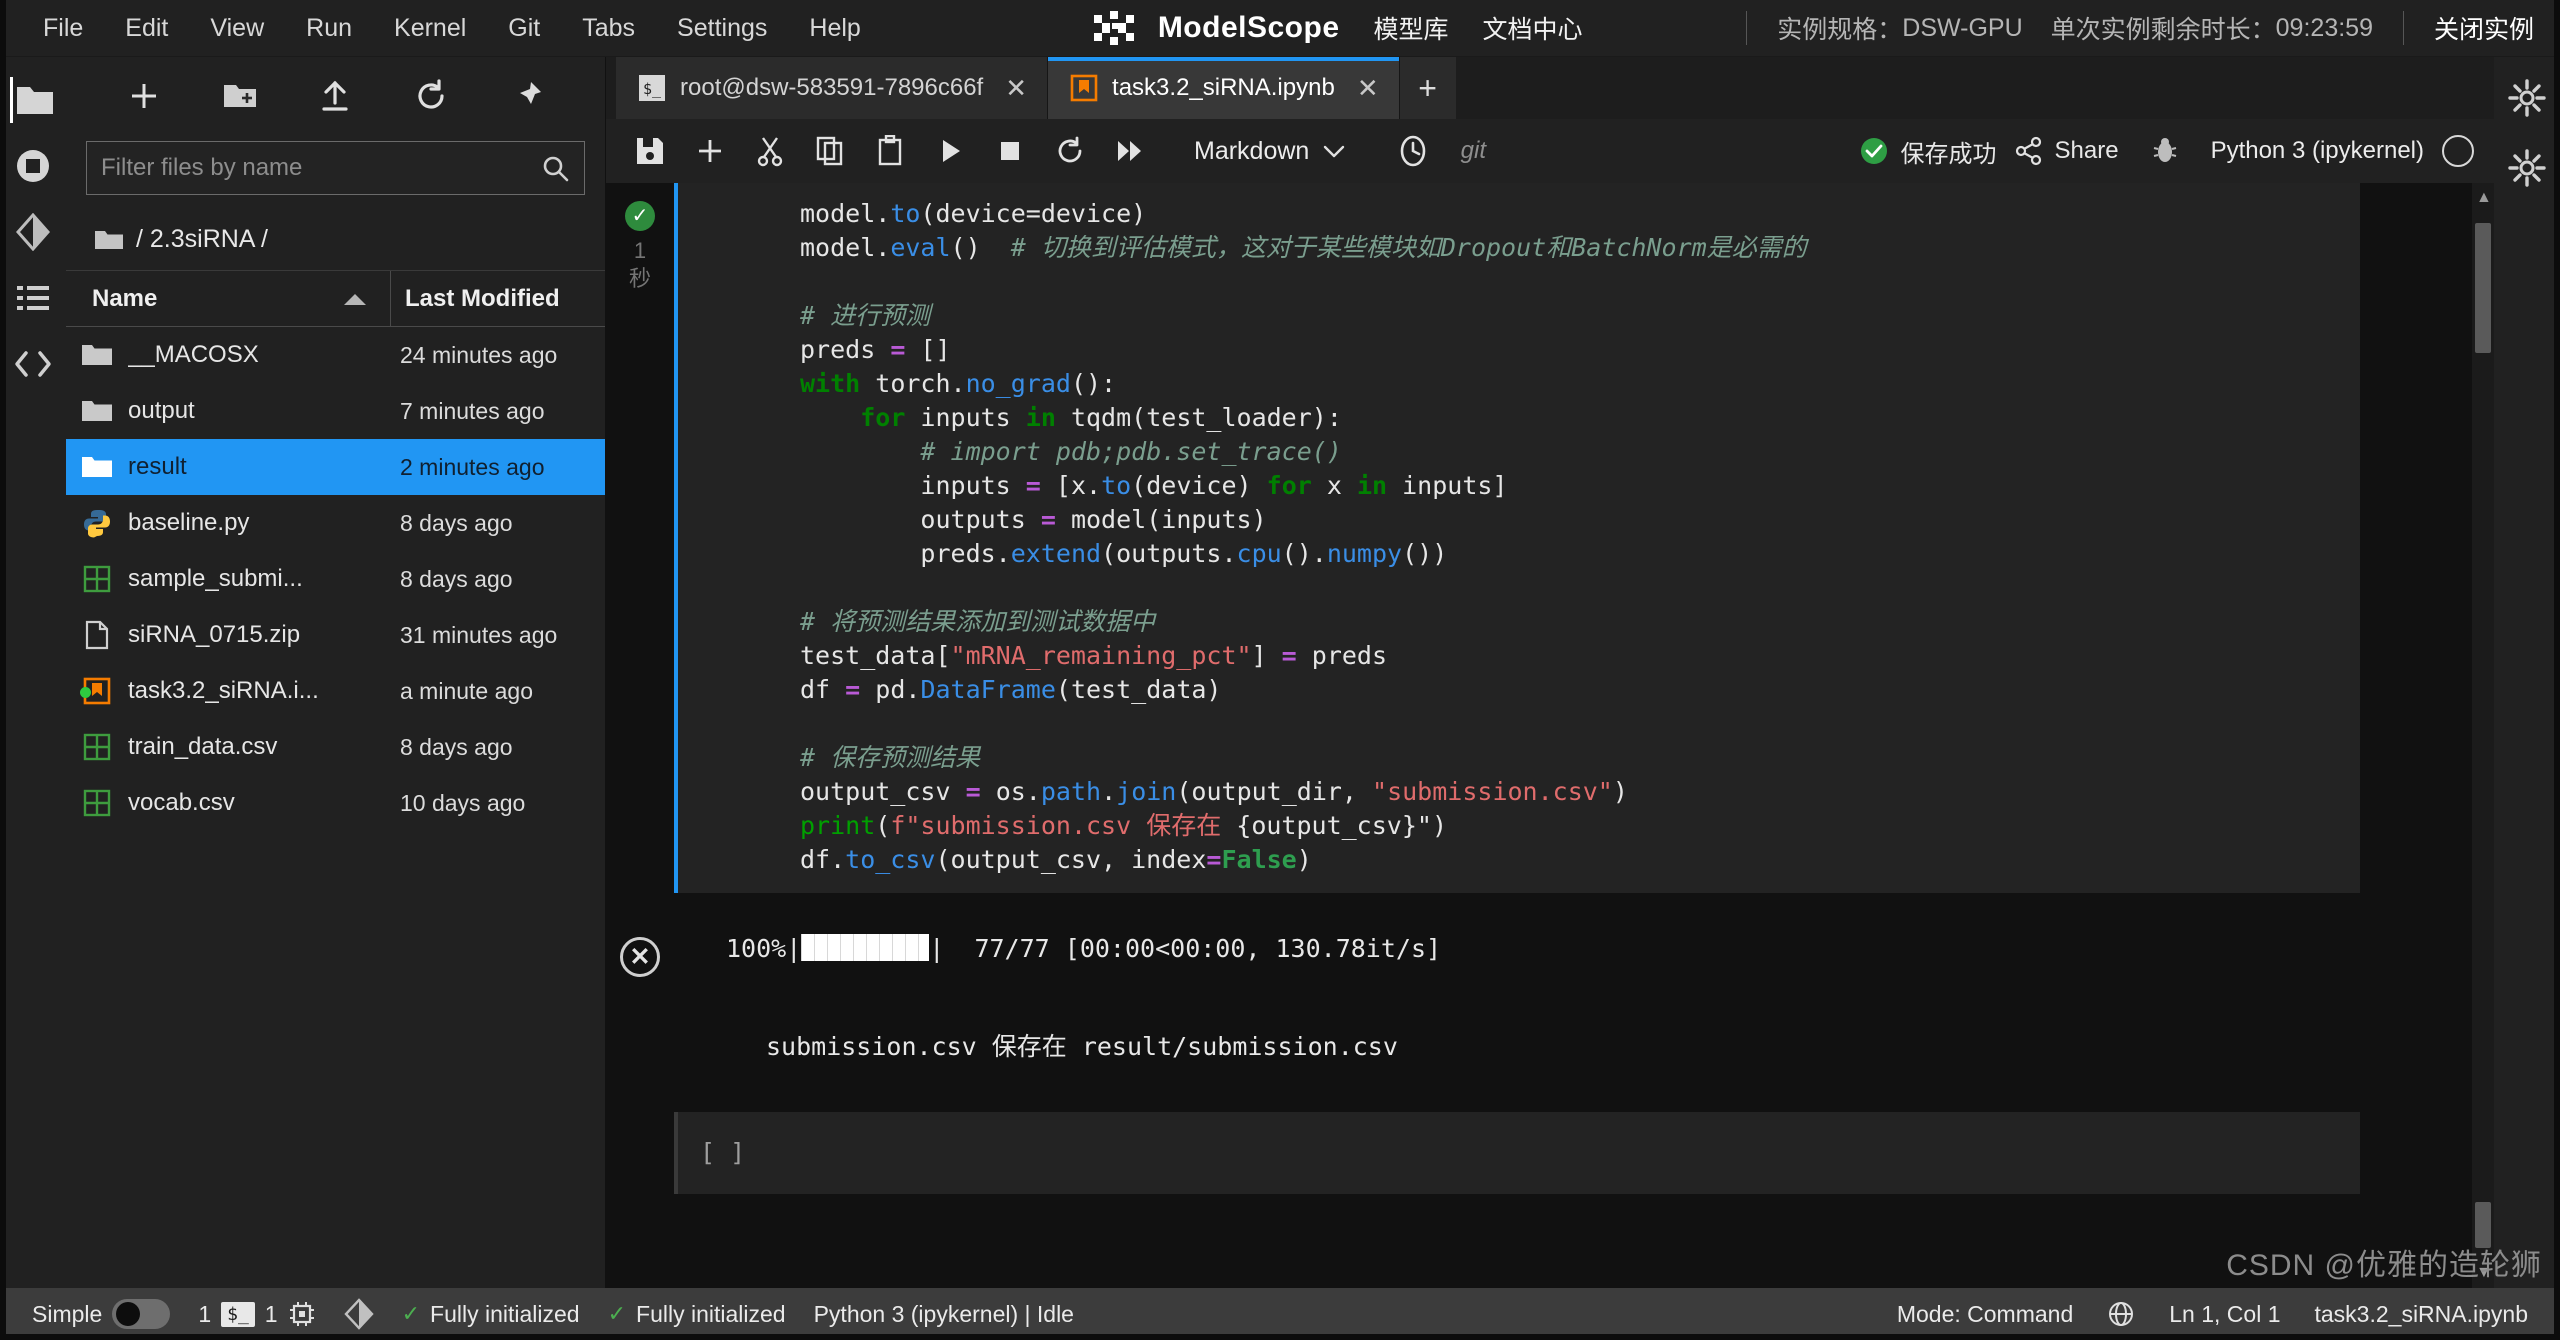 The width and height of the screenshot is (2560, 1340). What do you see at coordinates (2527, 98) in the screenshot?
I see `property-inspector-button` at bounding box center [2527, 98].